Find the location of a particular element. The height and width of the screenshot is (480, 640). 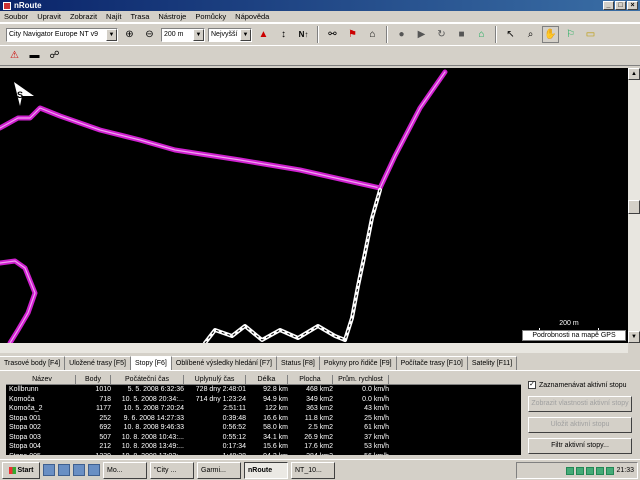

close-button: × is located at coordinates (632, 5).